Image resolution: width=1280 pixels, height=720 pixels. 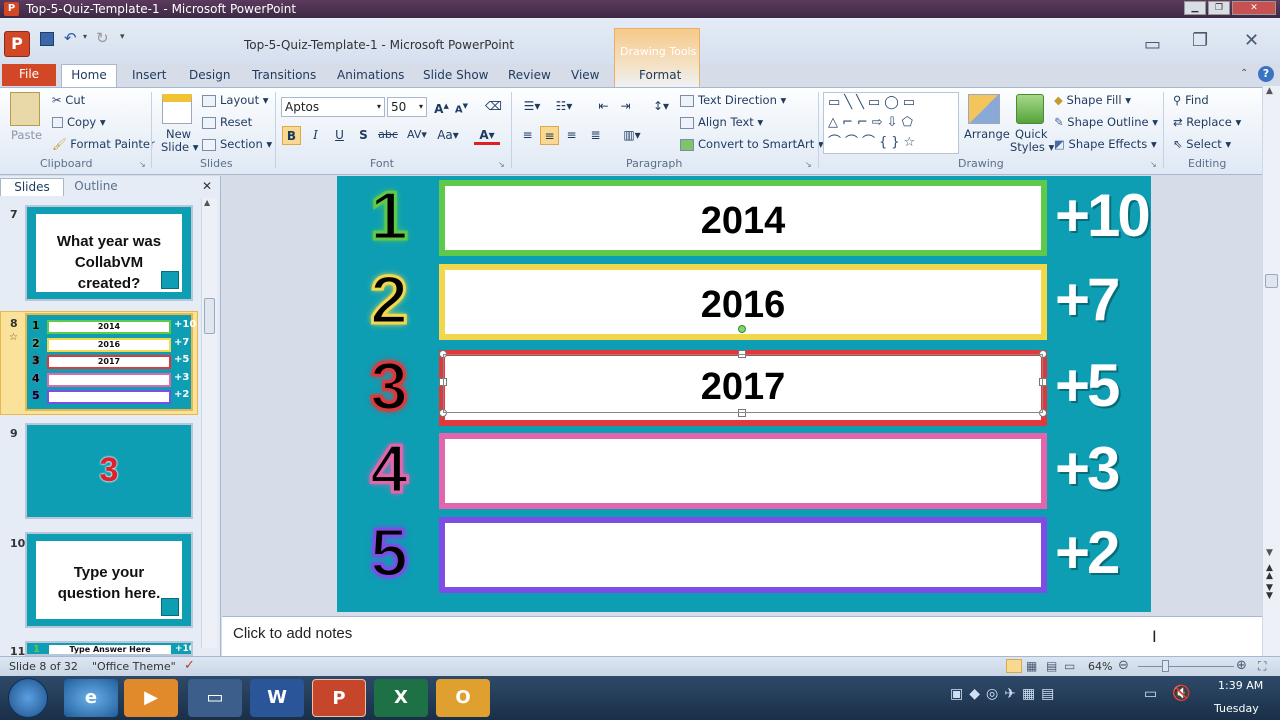 What do you see at coordinates (1030, 109) in the screenshot?
I see `quick-styles-icon` at bounding box center [1030, 109].